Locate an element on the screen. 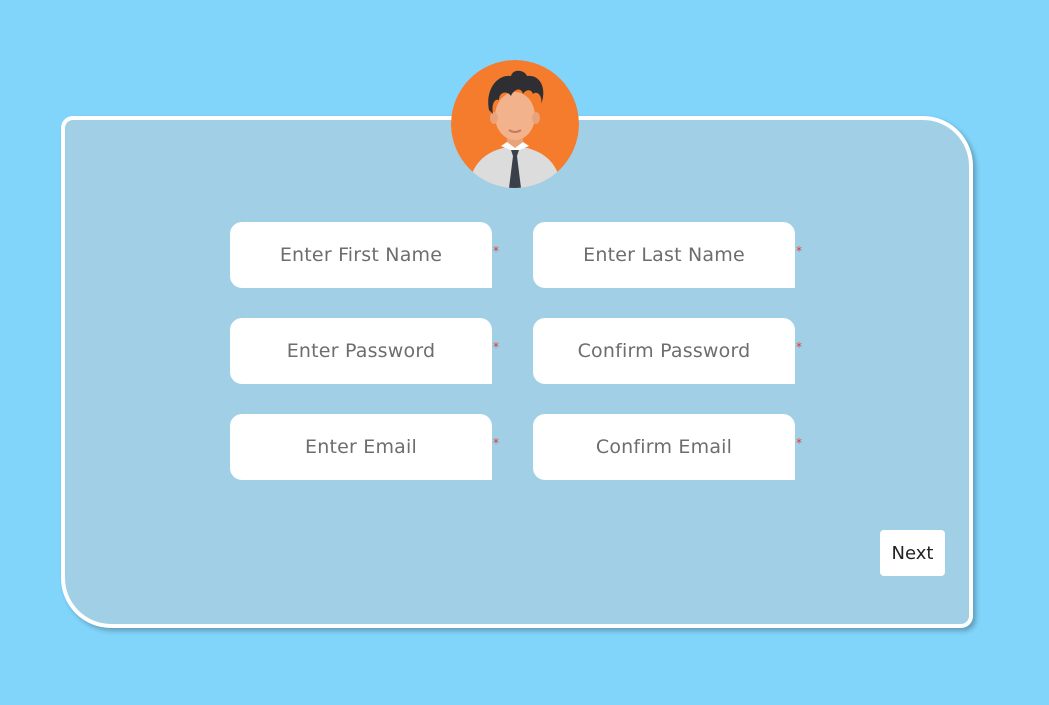 This screenshot has width=1049, height=705. confirm-email-placeholder: Confirm Email is located at coordinates (664, 447).